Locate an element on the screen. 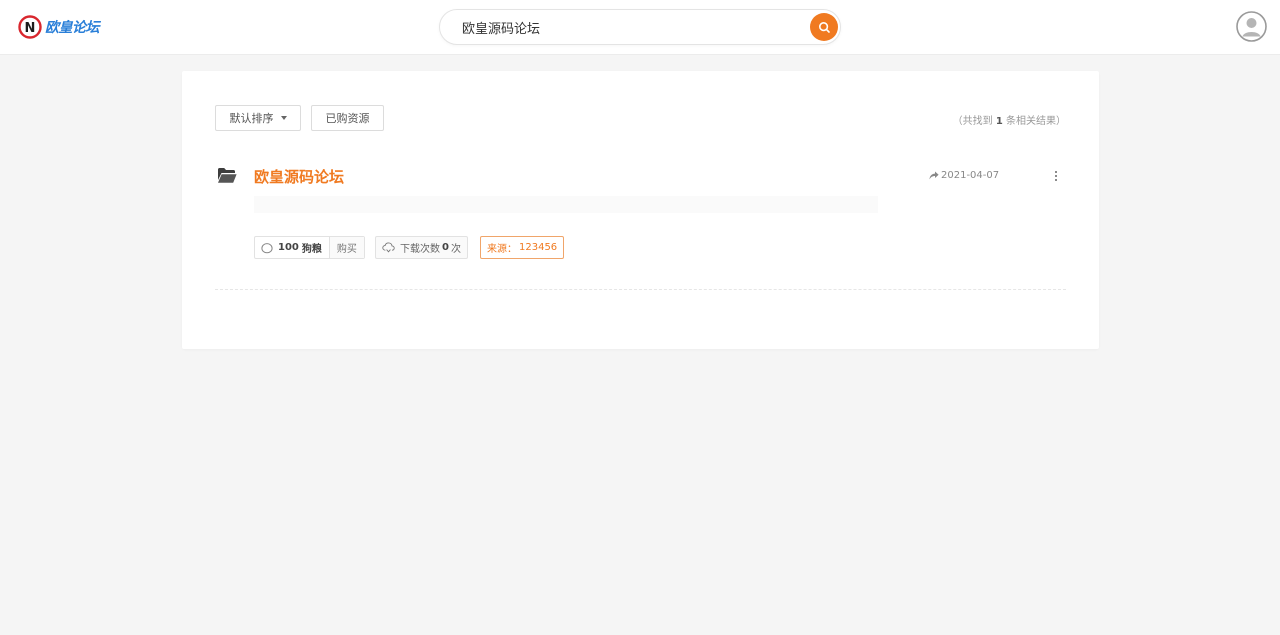 Image resolution: width=1280 pixels, height=635 pixels. result-divider is located at coordinates (640, 289).